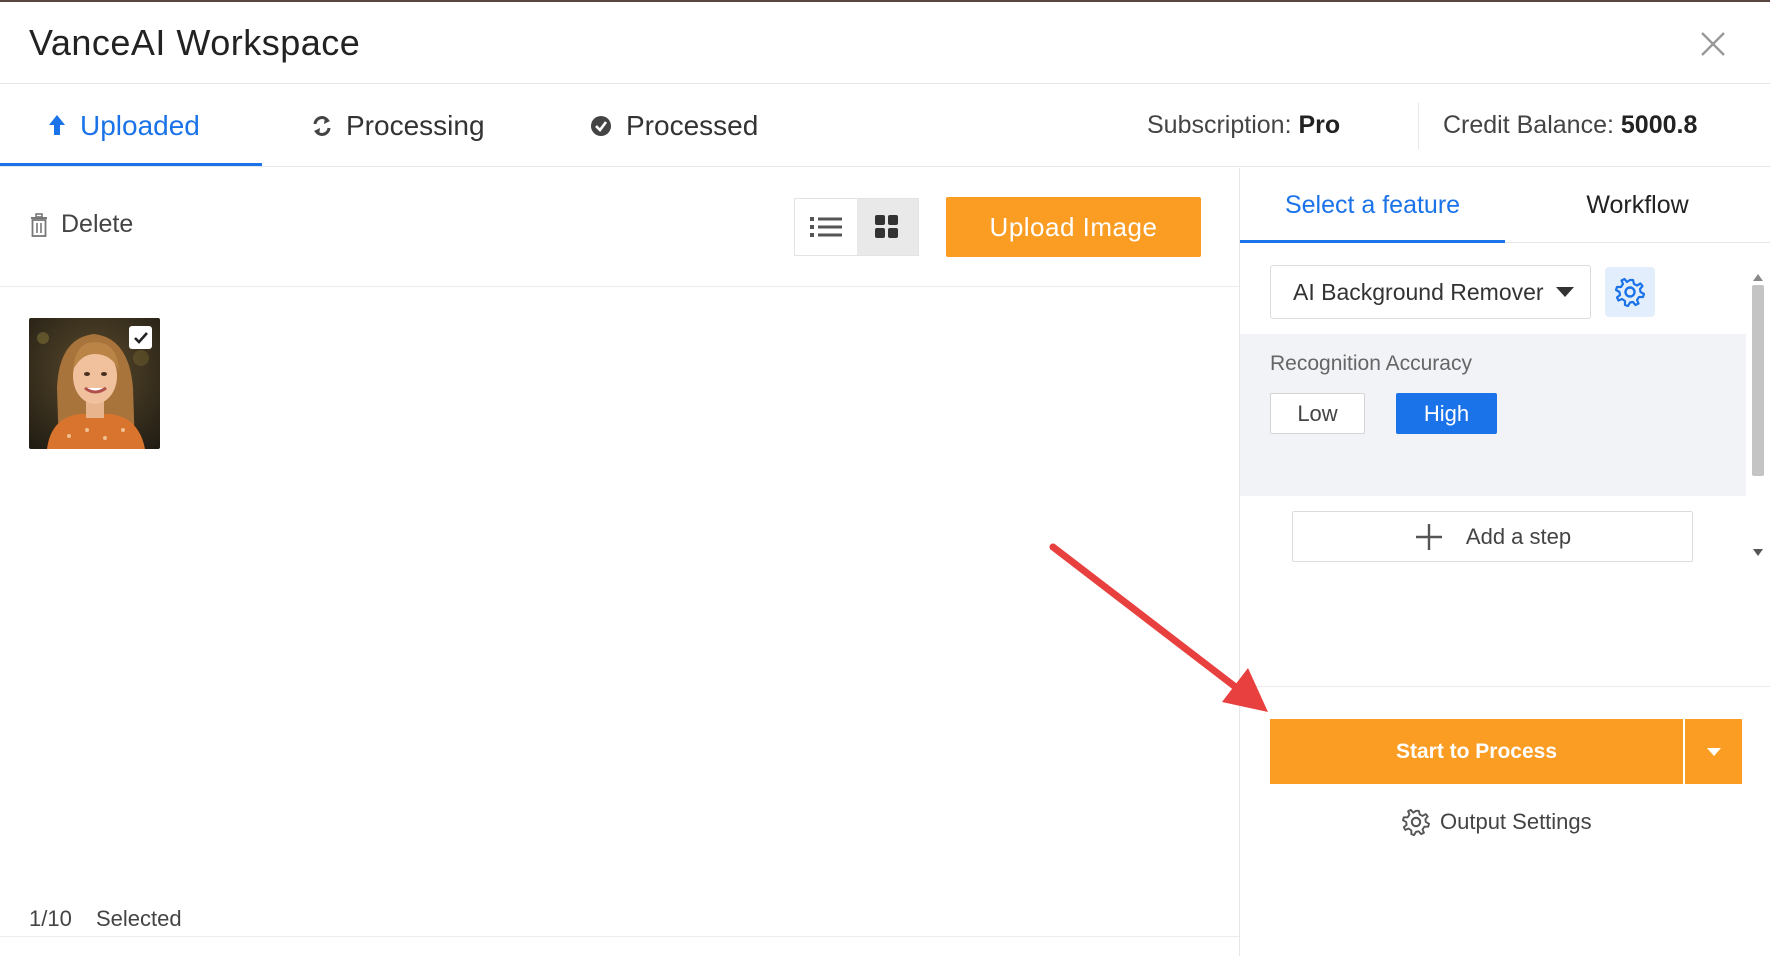 This screenshot has height=956, width=1770. Describe the element at coordinates (1637, 205) in the screenshot. I see `tab-workflow: Workflow` at that location.